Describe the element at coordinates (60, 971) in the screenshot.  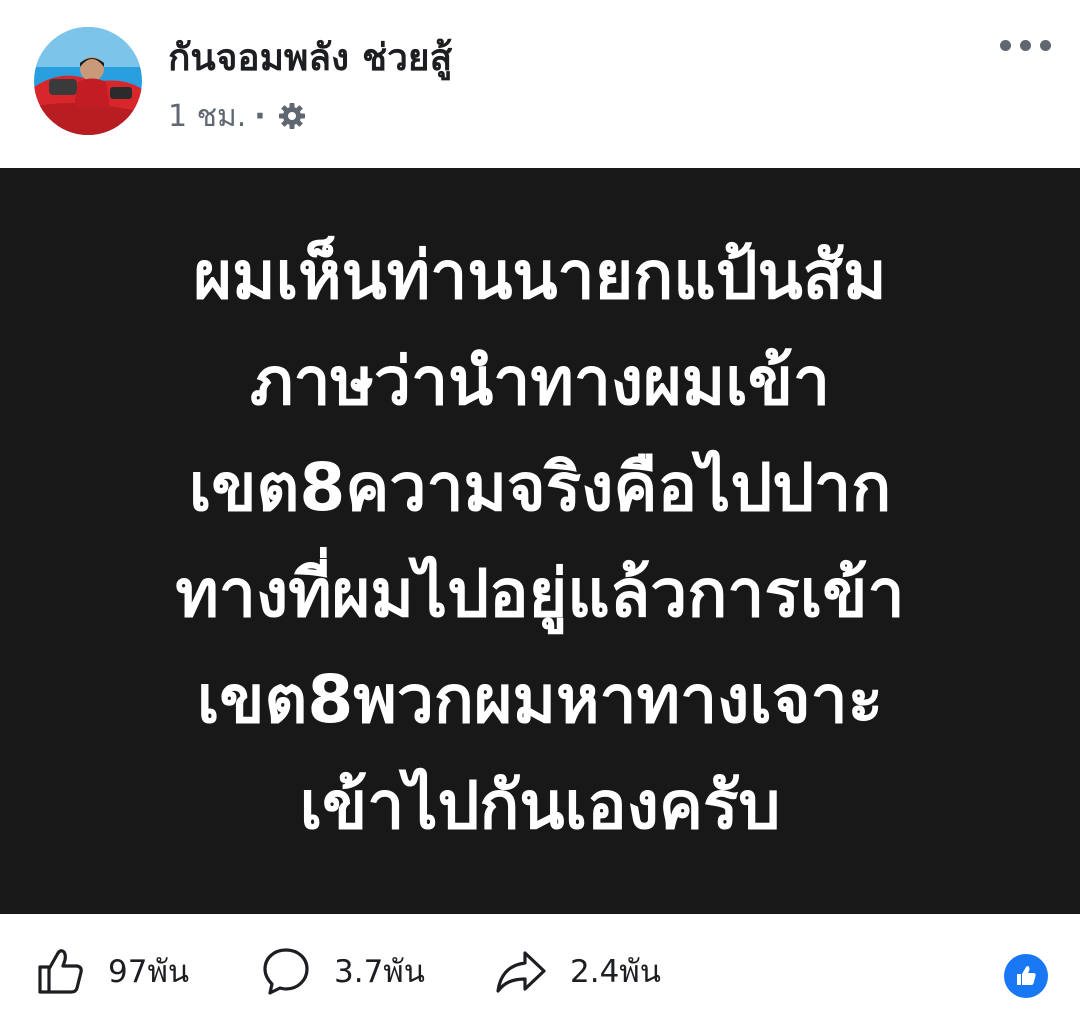
I see `like-icon` at that location.